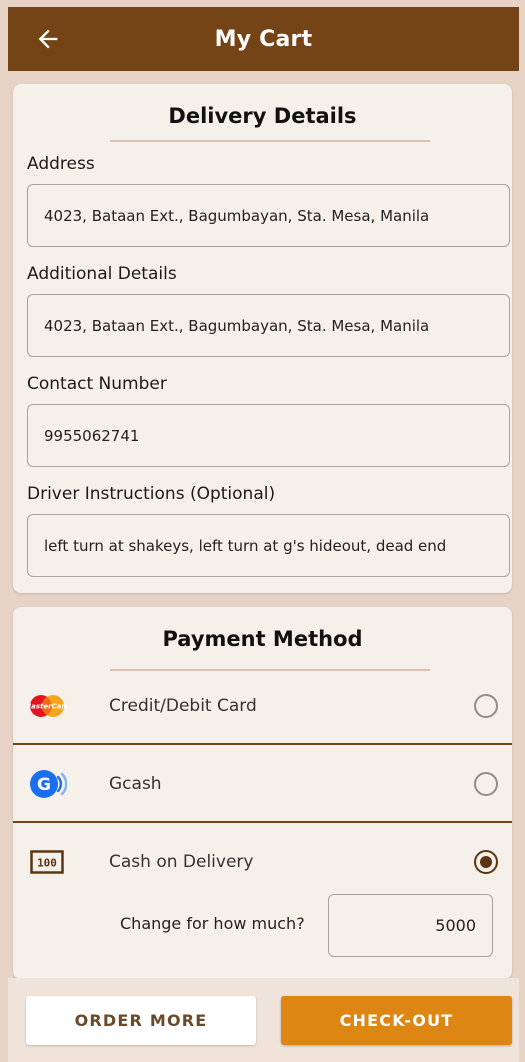  What do you see at coordinates (262, 116) in the screenshot?
I see `delivery-details-title: Delivery Details` at bounding box center [262, 116].